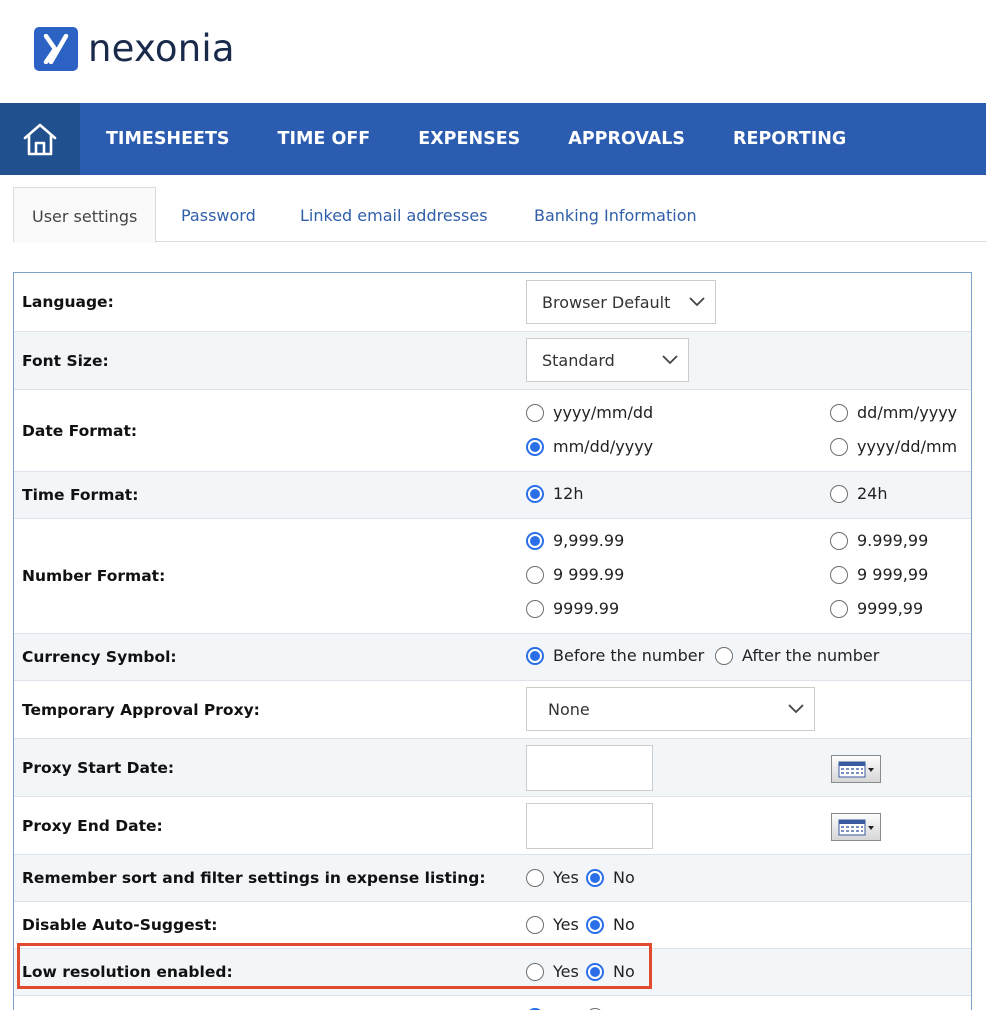 Image resolution: width=986 pixels, height=1010 pixels. What do you see at coordinates (610, 877) in the screenshot?
I see `remember-sort-no: No` at bounding box center [610, 877].